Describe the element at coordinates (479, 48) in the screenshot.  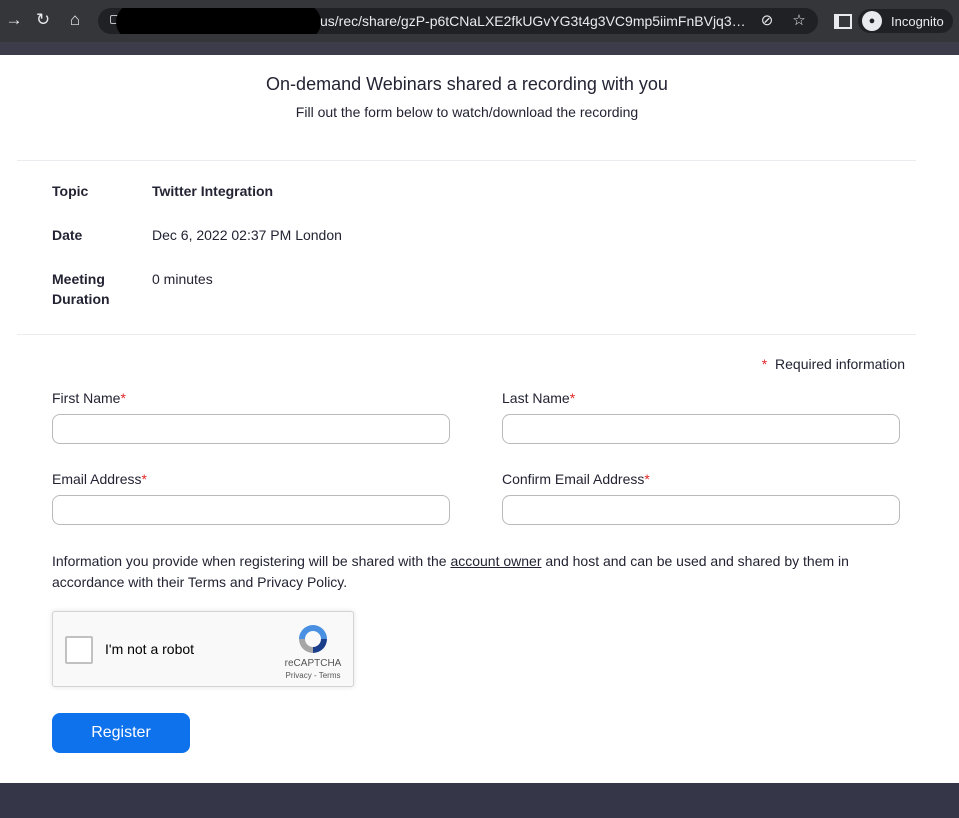
I see `toolbar-strip` at that location.